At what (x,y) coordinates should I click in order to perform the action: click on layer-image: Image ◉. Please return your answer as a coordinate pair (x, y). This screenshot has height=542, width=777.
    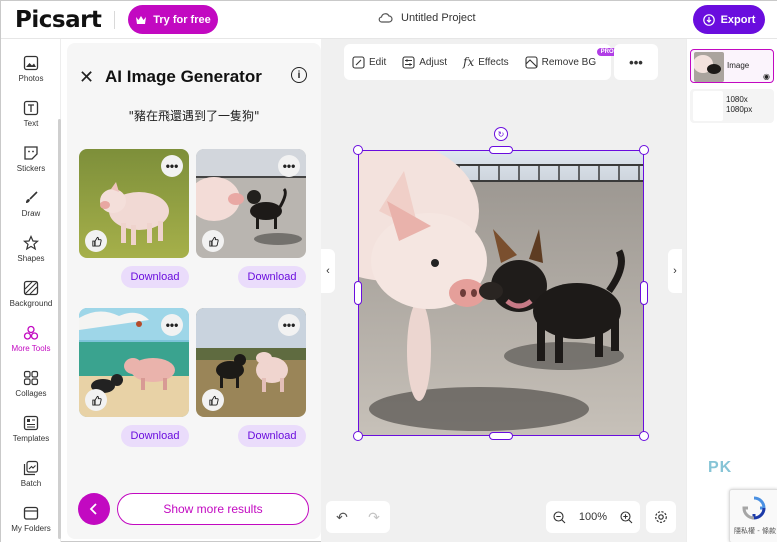
    Looking at the image, I should click on (732, 66).